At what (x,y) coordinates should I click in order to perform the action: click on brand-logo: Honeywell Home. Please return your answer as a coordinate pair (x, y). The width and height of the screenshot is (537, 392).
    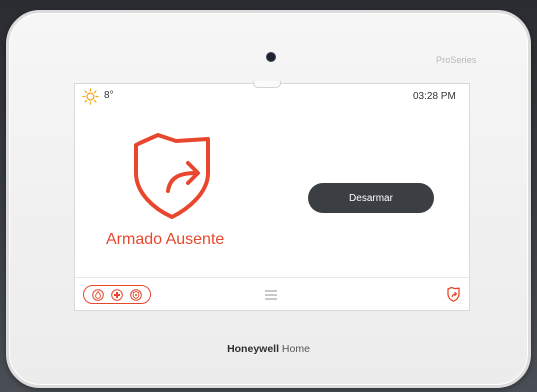
    Looking at the image, I should click on (268, 349).